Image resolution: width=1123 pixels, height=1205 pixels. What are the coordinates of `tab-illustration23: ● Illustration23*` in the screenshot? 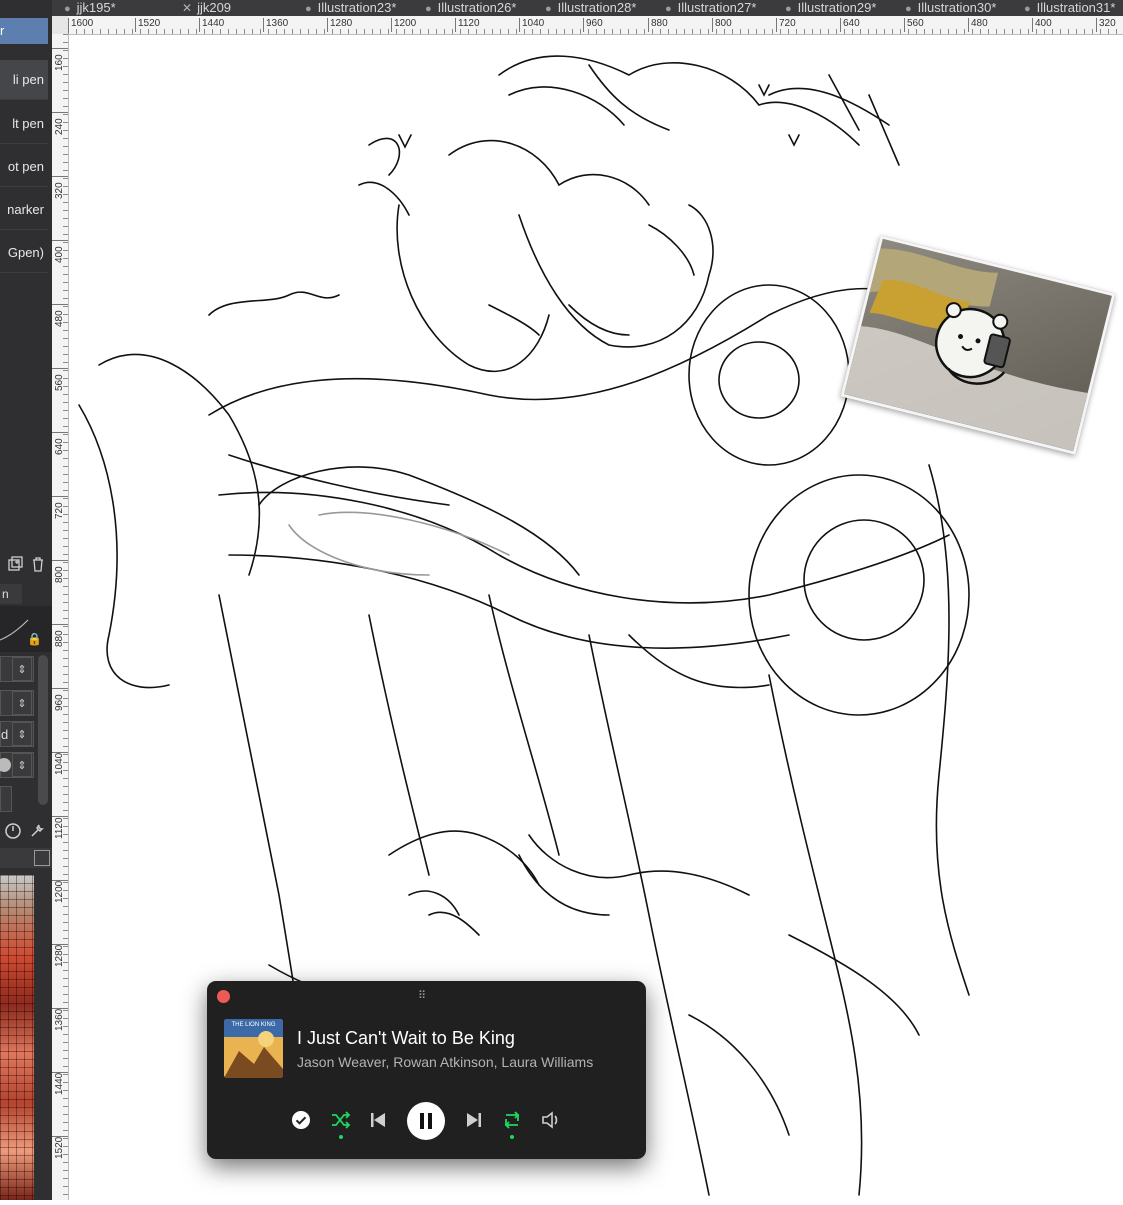 It's located at (350, 8).